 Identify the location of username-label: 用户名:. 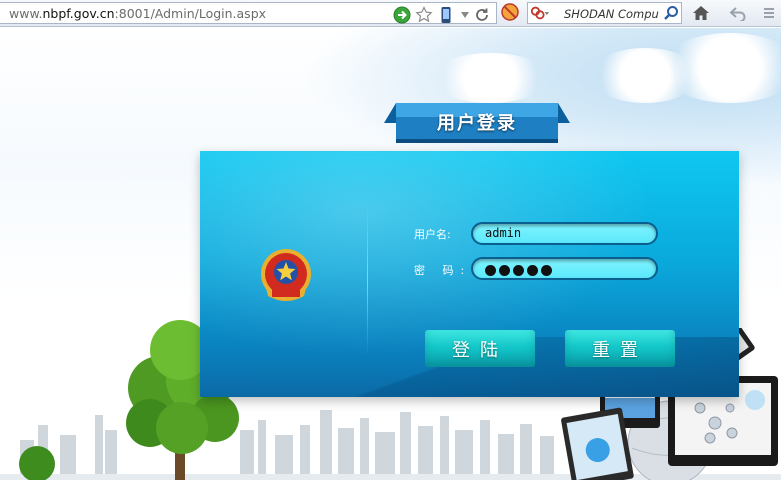
(432, 234).